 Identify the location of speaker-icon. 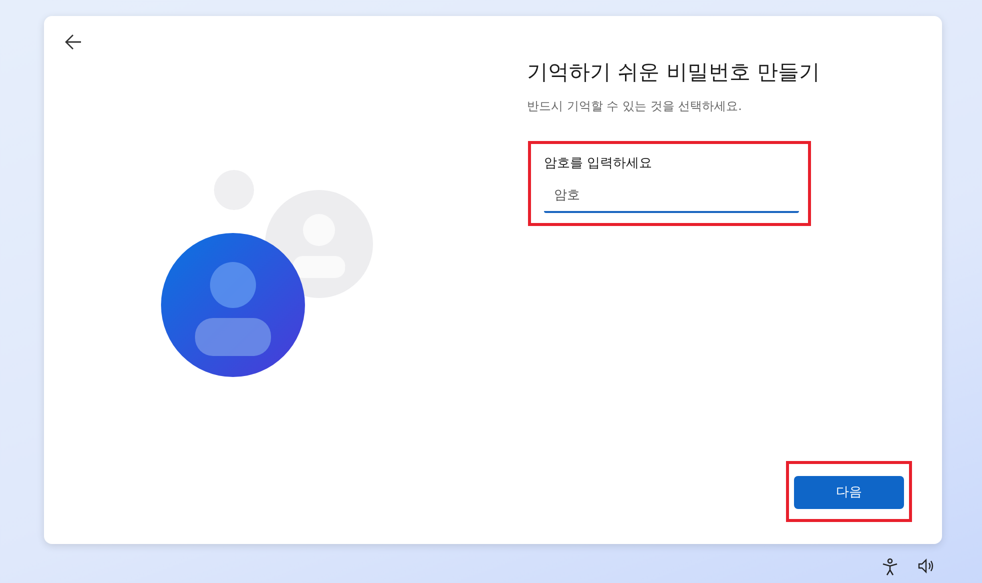
(927, 566).